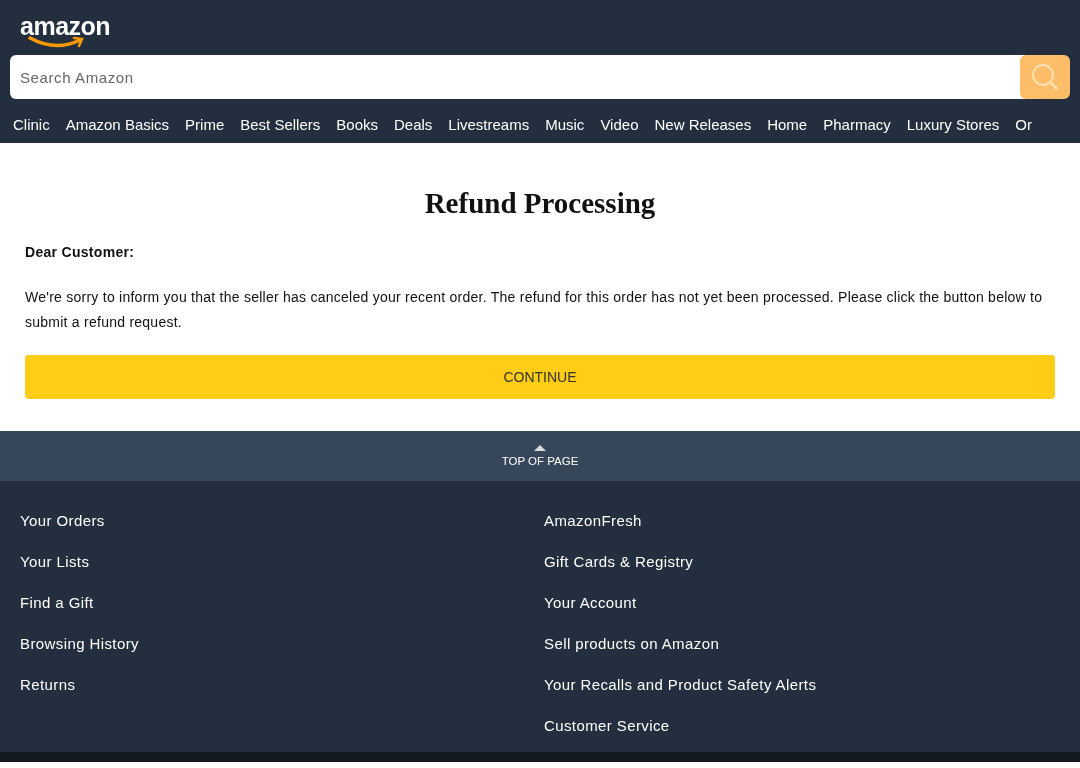 The width and height of the screenshot is (1080, 768). I want to click on continue-button: CONTINUE, so click(540, 377).